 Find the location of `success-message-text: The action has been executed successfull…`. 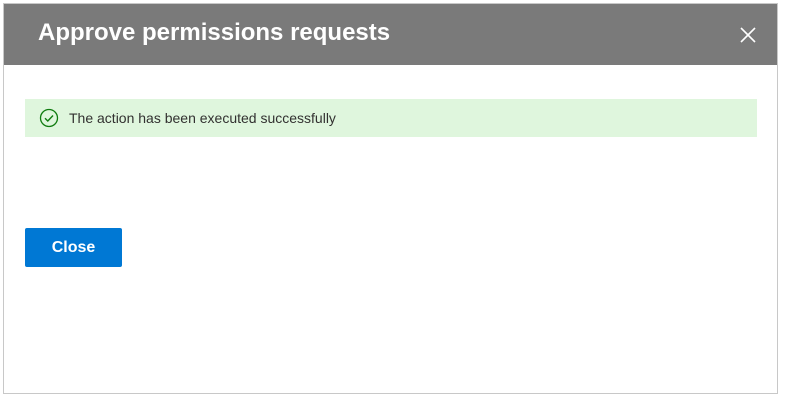

success-message-text: The action has been executed successfull… is located at coordinates (202, 118).